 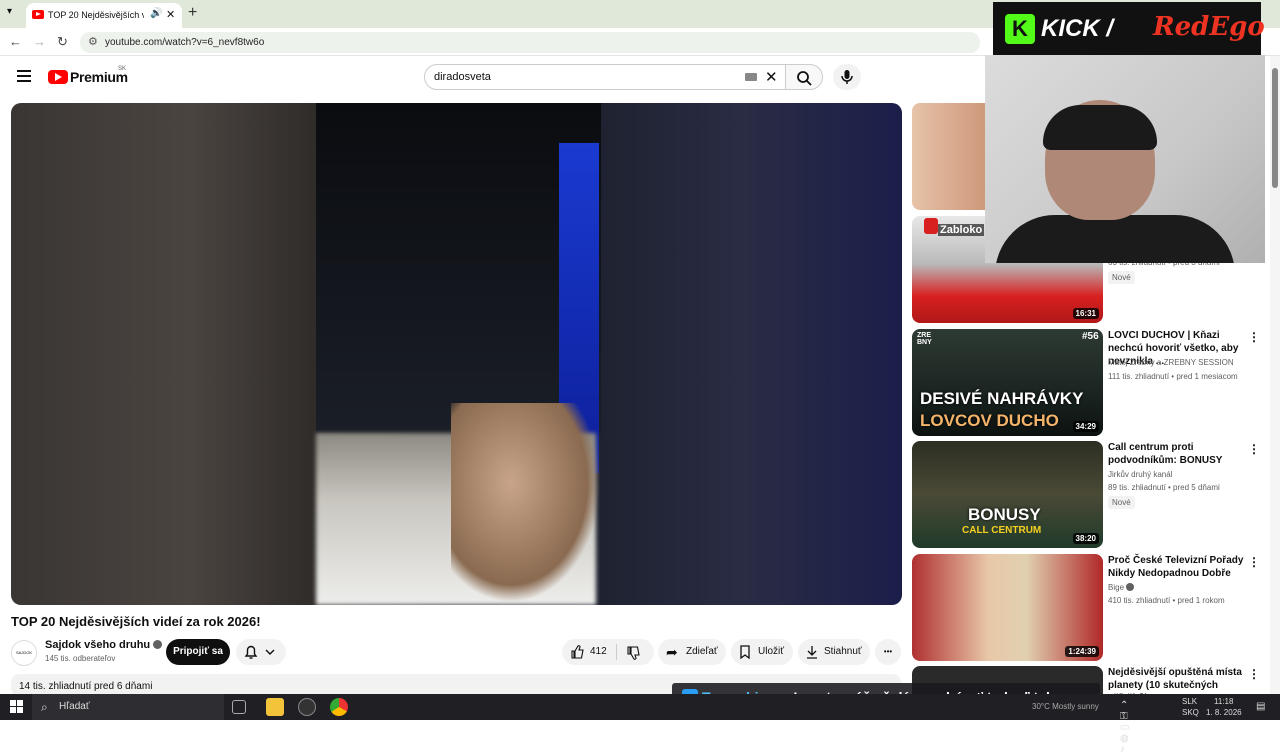 What do you see at coordinates (122, 69) in the screenshot?
I see `region-code: SK` at bounding box center [122, 69].